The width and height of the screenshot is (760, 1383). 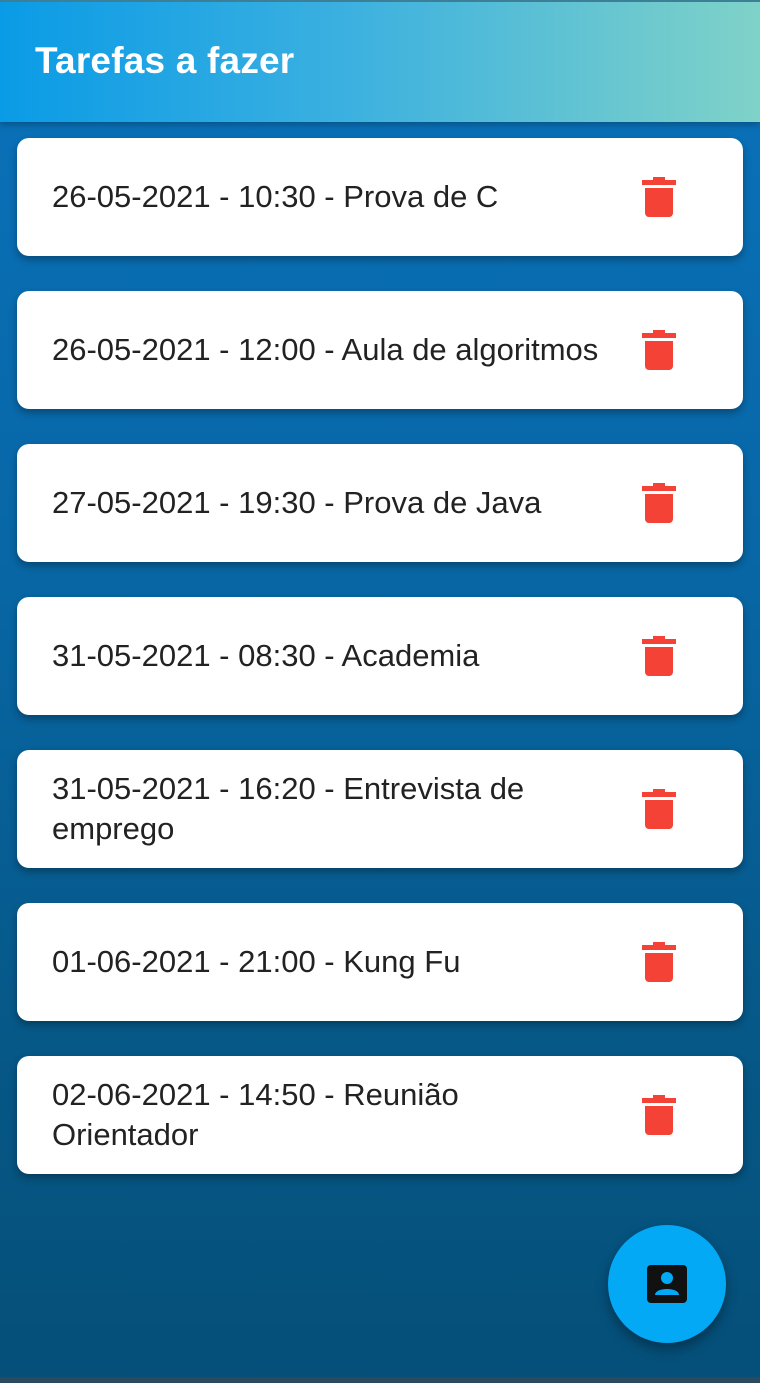 I want to click on task-label: 26-05-2021 - 12:00 - Aula de algoritmos, so click(x=325, y=349).